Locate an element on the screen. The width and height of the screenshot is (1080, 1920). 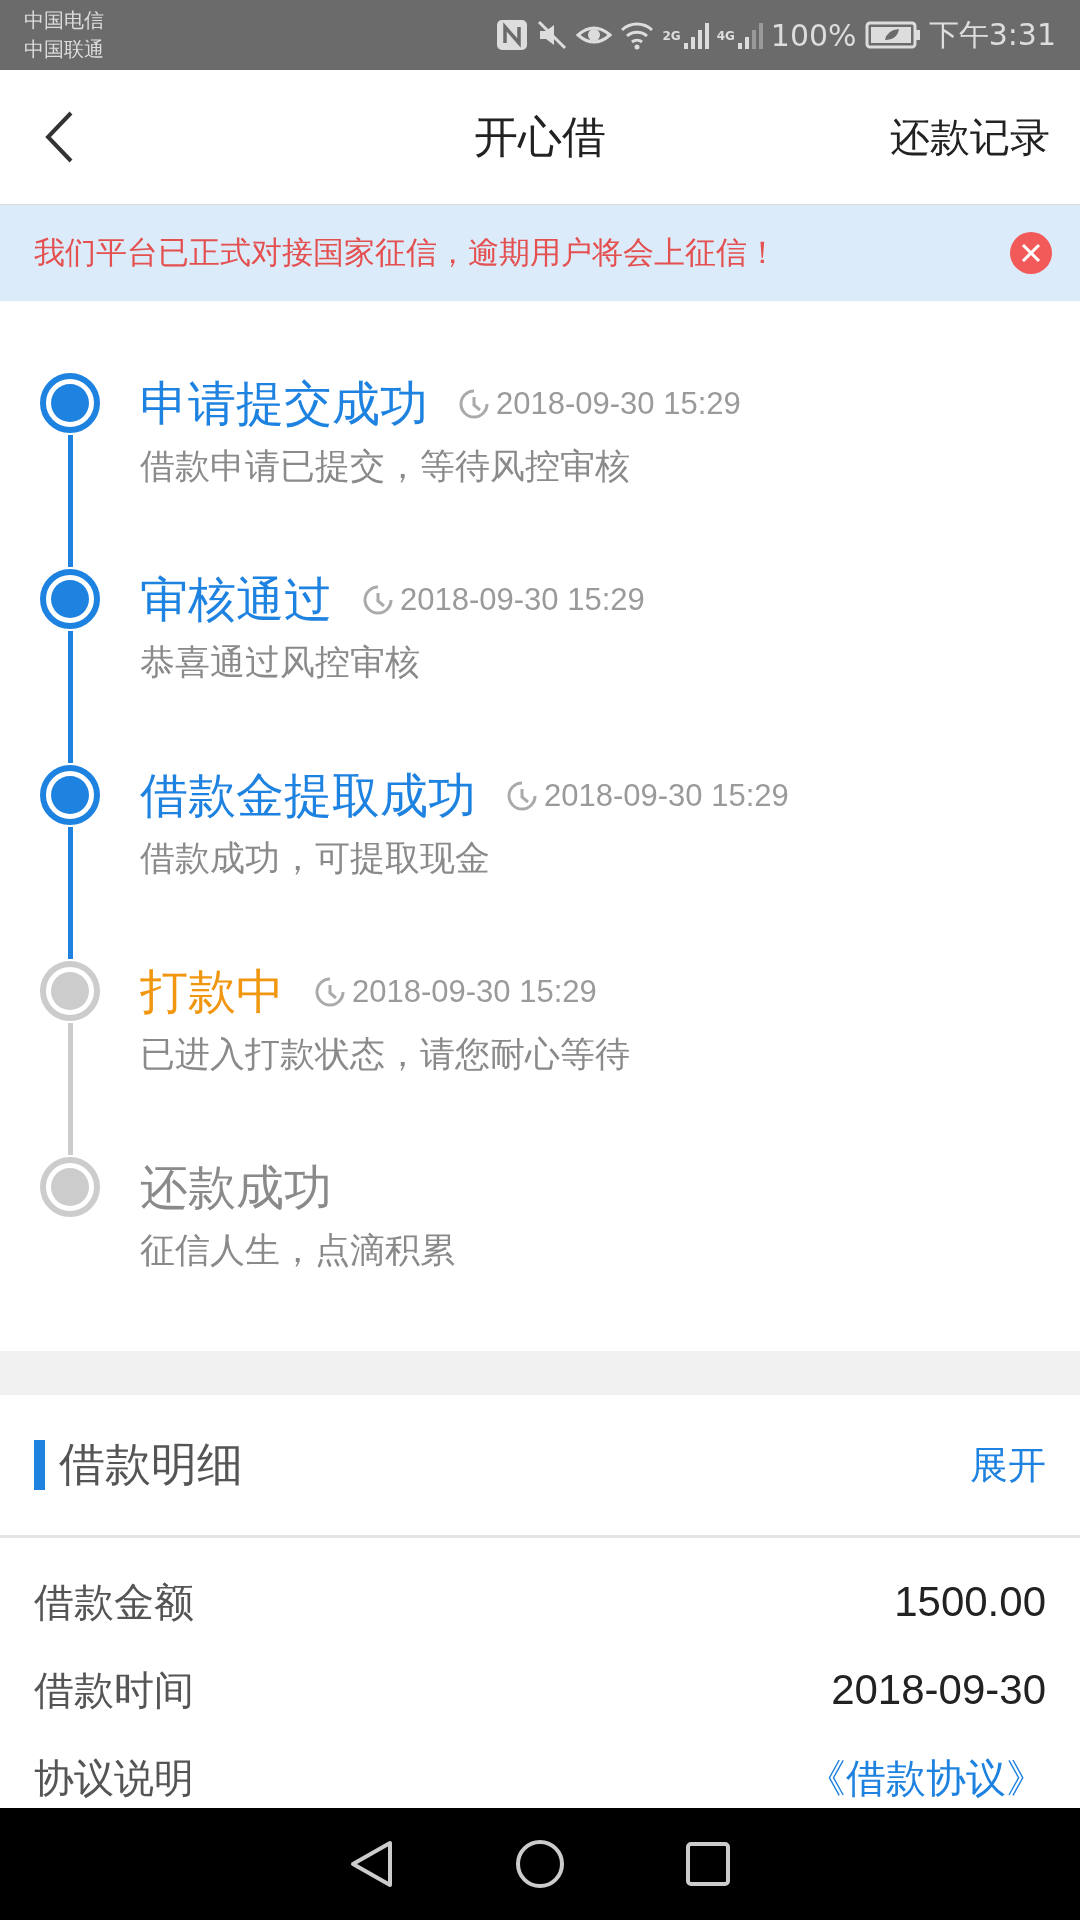
step-description: 恭喜通过风控审核 is located at coordinates (280, 662).